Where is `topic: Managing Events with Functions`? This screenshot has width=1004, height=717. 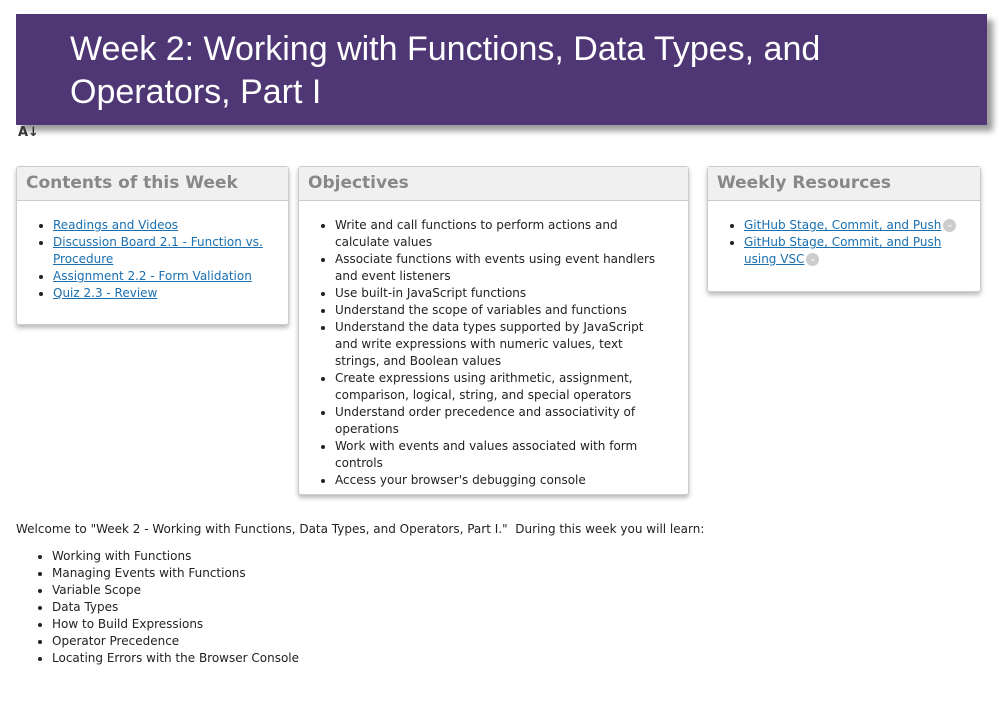 topic: Managing Events with Functions is located at coordinates (378, 573).